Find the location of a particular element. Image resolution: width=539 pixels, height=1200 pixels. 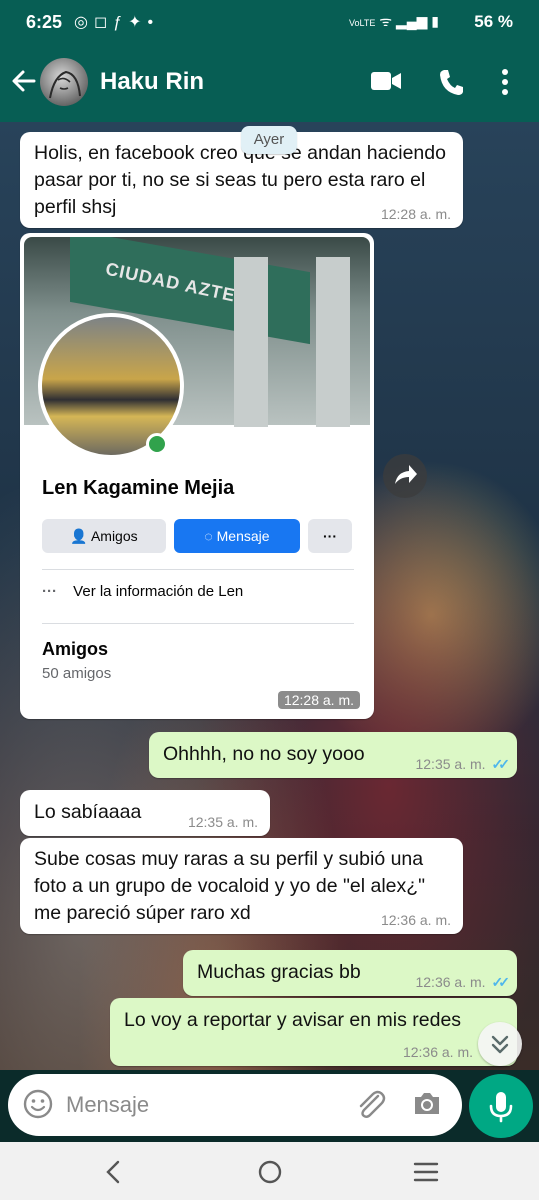

avatar-drawing-icon is located at coordinates (65, 84).